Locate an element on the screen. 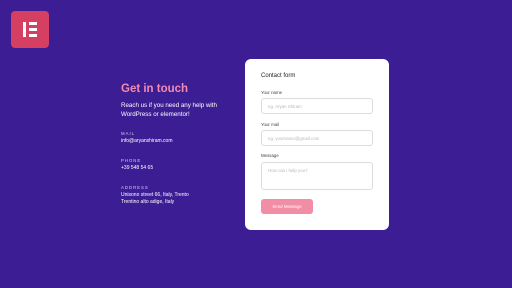 The height and width of the screenshot is (288, 512). send-message-button: Send Message is located at coordinates (287, 206).